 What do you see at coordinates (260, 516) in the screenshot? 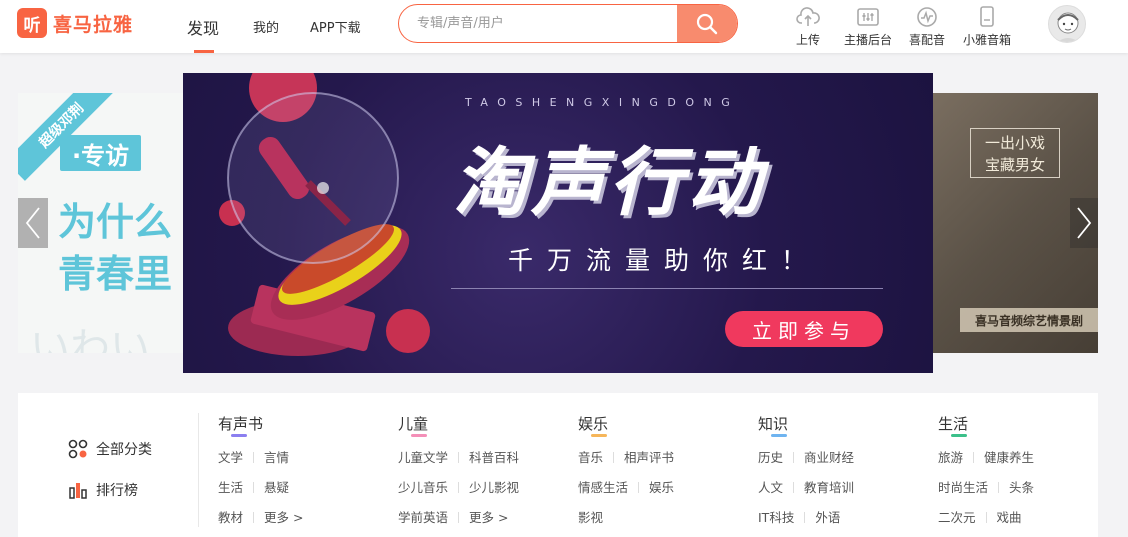
I see `category-row: 教材 更多 >` at bounding box center [260, 516].